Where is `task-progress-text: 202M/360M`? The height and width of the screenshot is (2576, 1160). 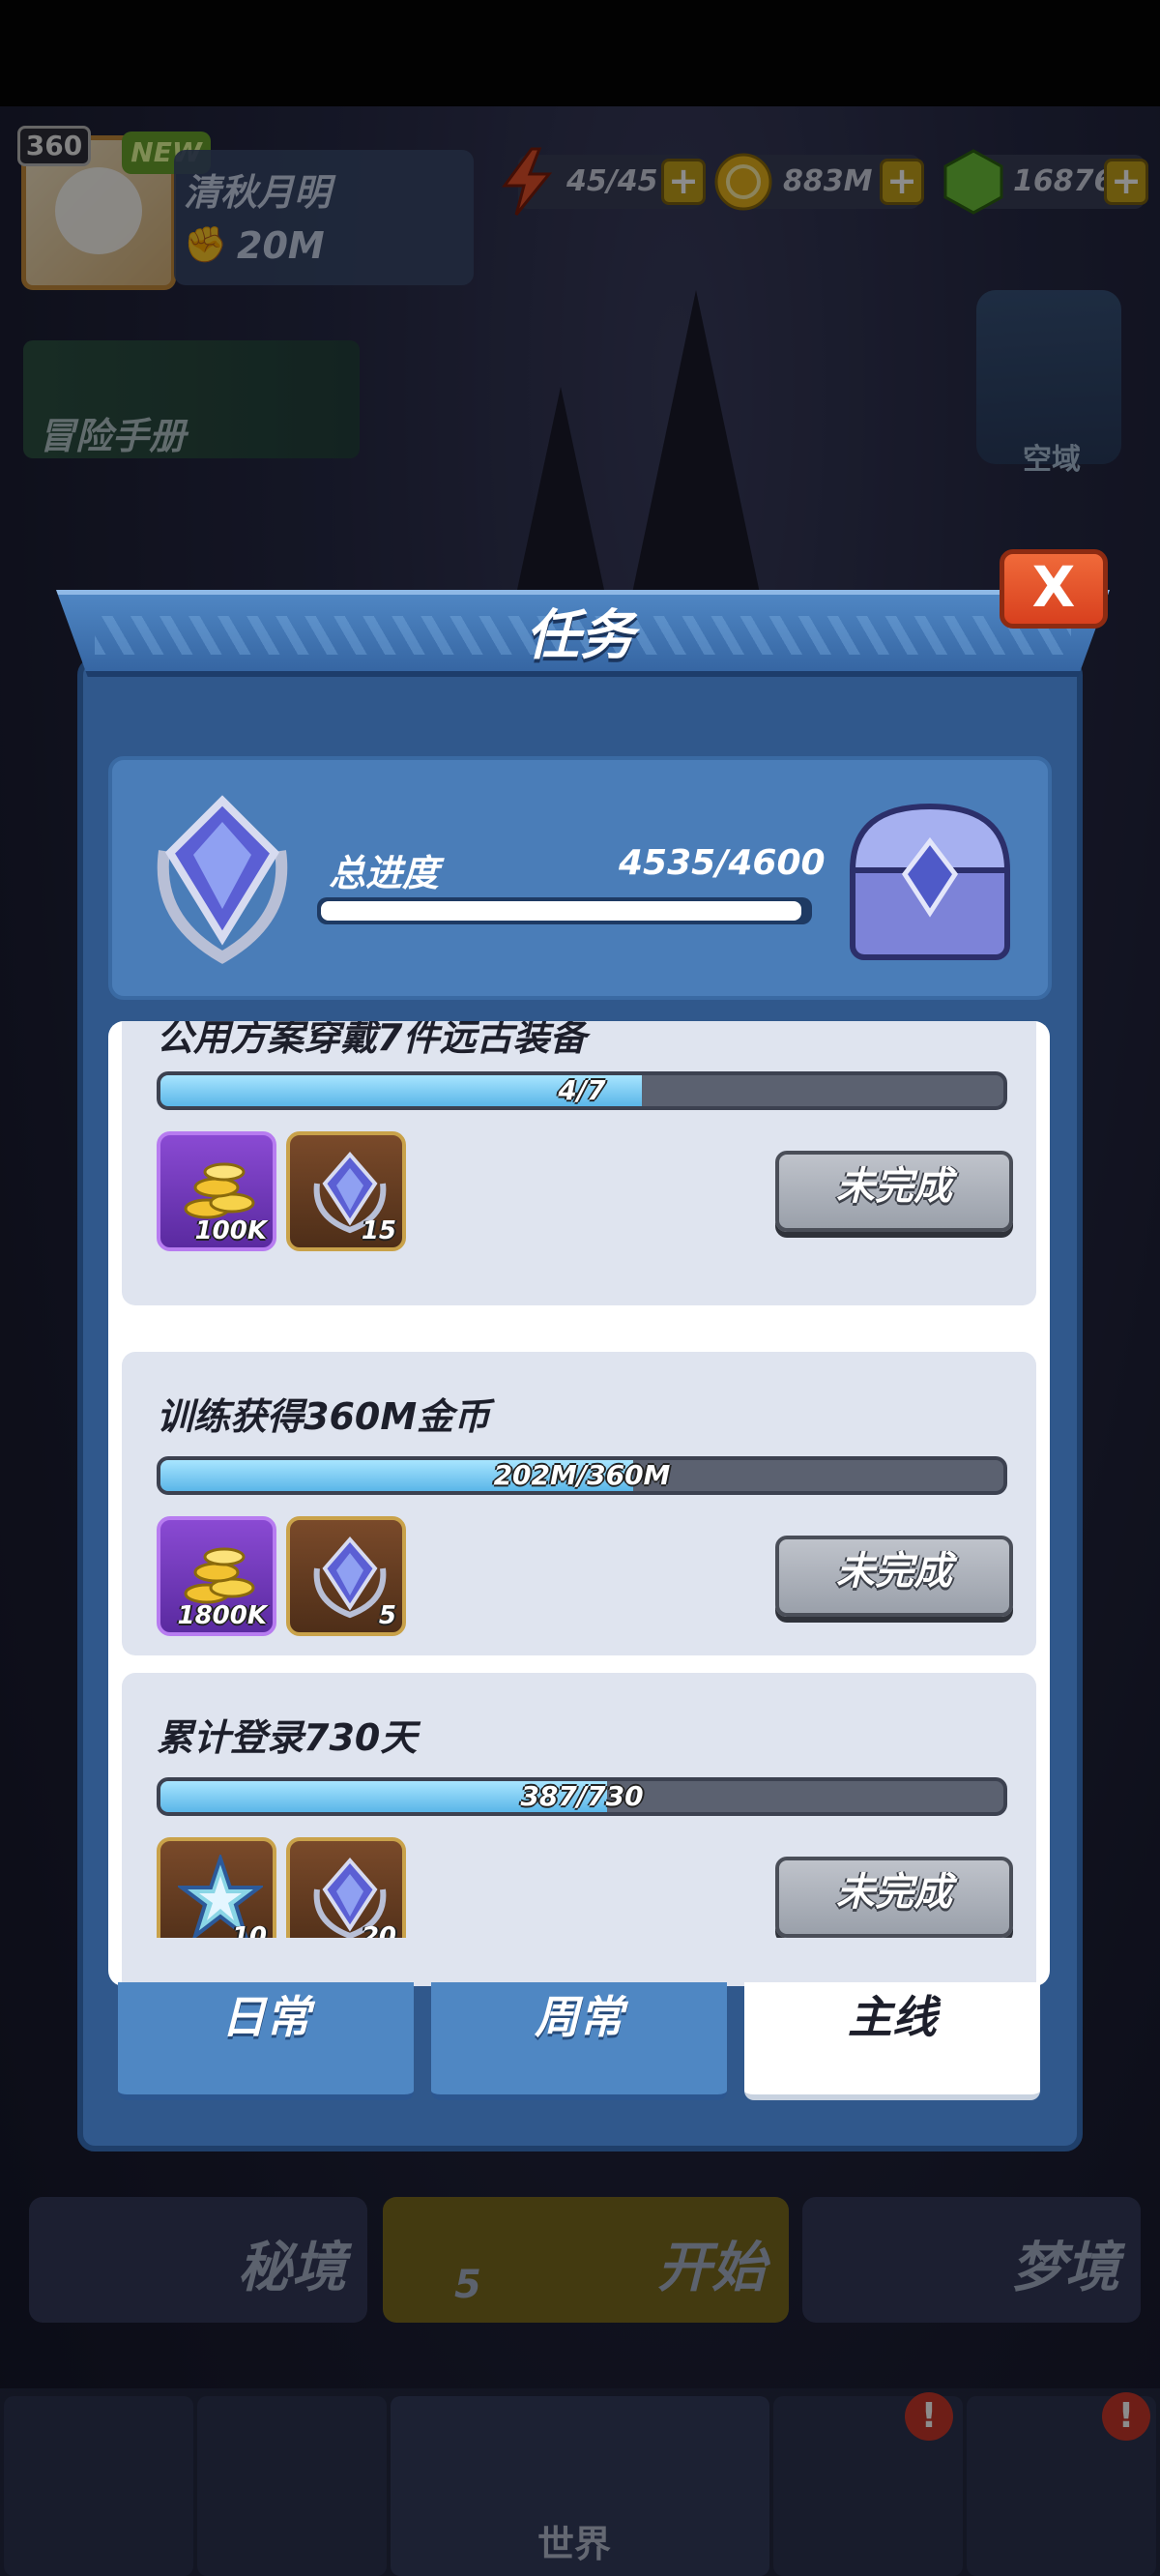 task-progress-text: 202M/360M is located at coordinates (582, 1475).